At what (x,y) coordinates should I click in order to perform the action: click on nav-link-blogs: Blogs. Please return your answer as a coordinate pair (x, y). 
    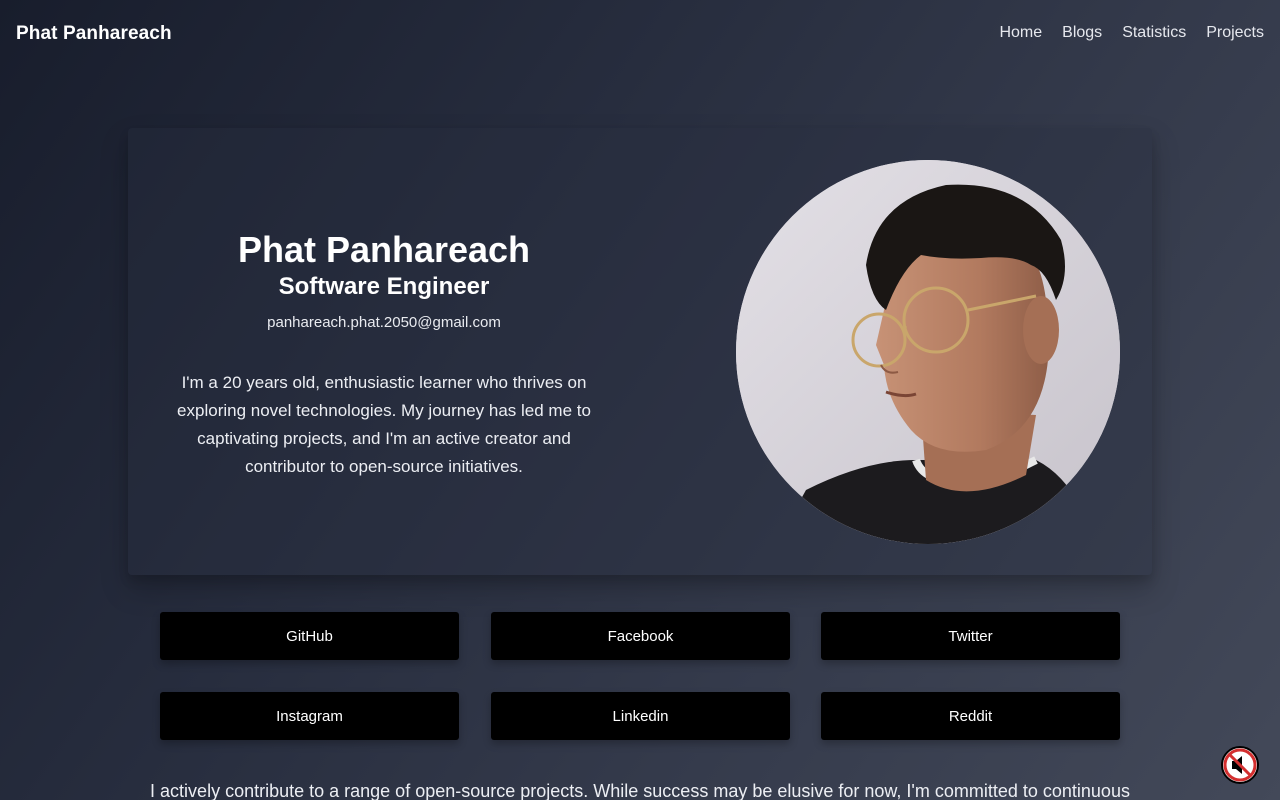
    Looking at the image, I should click on (1082, 33).